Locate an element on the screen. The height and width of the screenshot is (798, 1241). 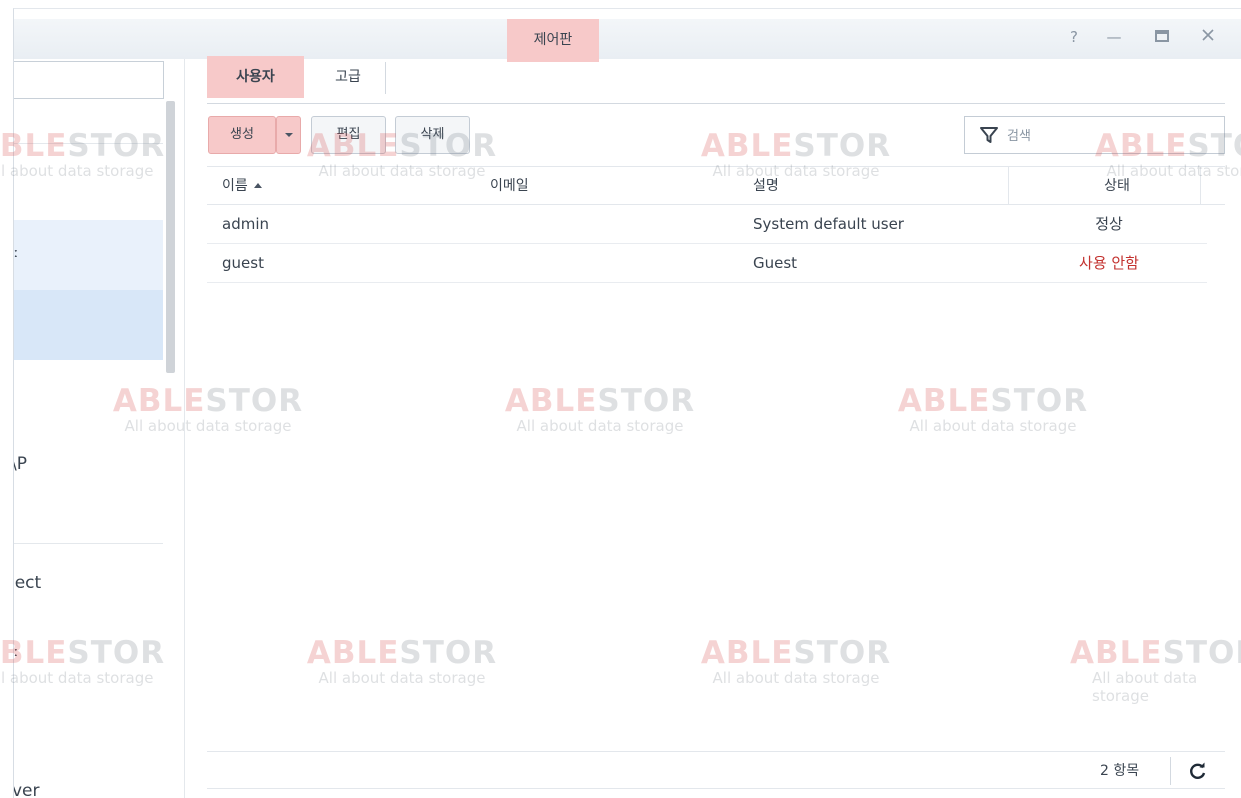
cell-status: 정상 is located at coordinates (1109, 224).